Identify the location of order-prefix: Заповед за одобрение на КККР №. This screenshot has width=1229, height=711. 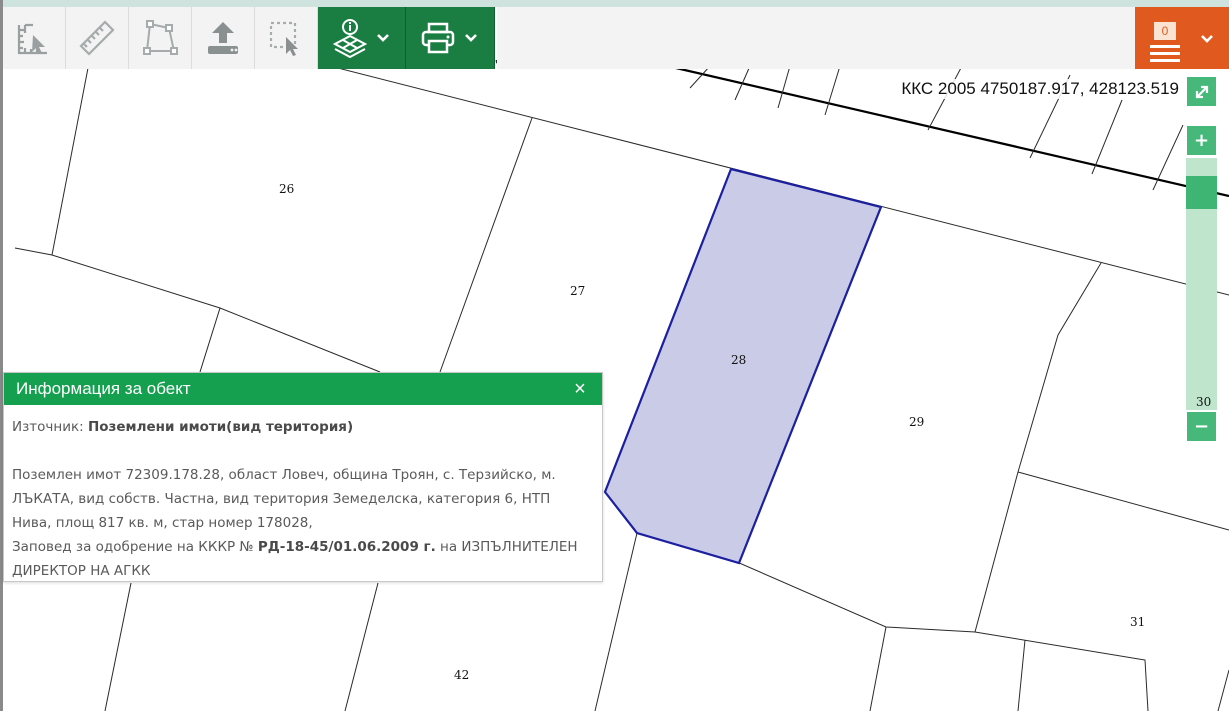
(135, 547).